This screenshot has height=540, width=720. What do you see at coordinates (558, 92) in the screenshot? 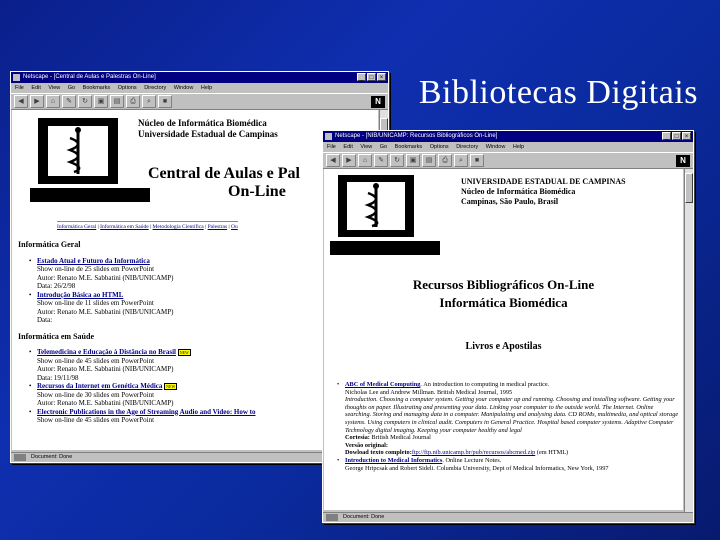
I see `slide-title: Bibliotecas Digitais` at bounding box center [558, 92].